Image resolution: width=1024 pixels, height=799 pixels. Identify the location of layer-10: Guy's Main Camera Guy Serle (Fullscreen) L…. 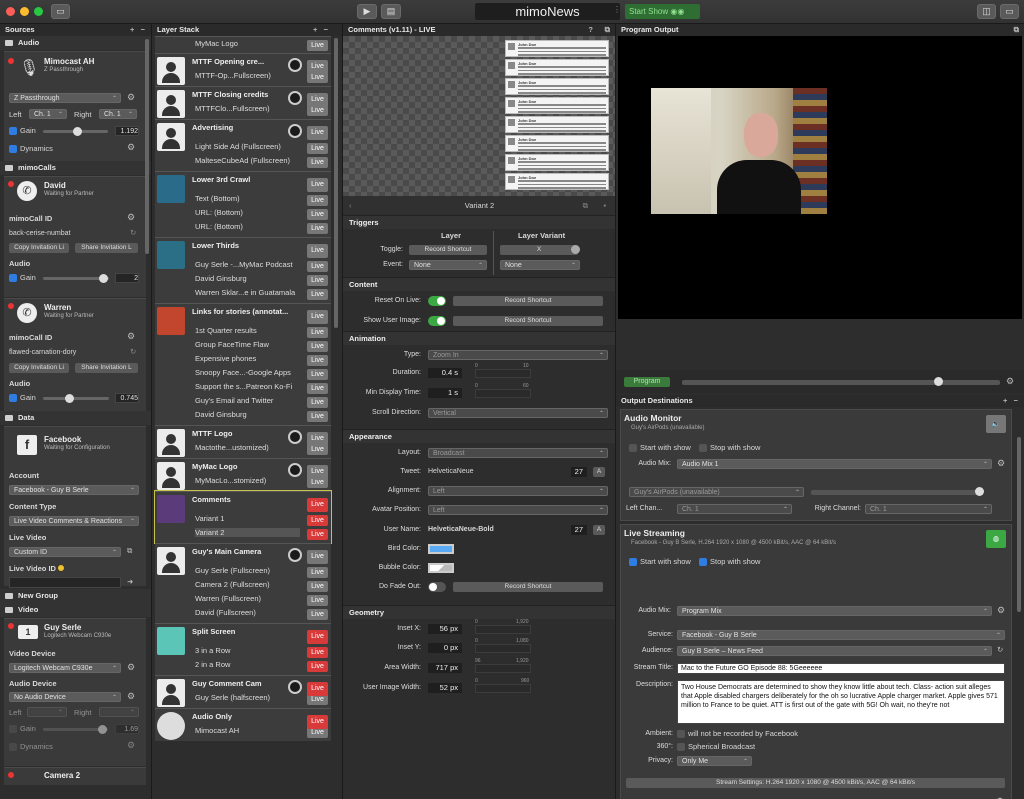
(243, 583).